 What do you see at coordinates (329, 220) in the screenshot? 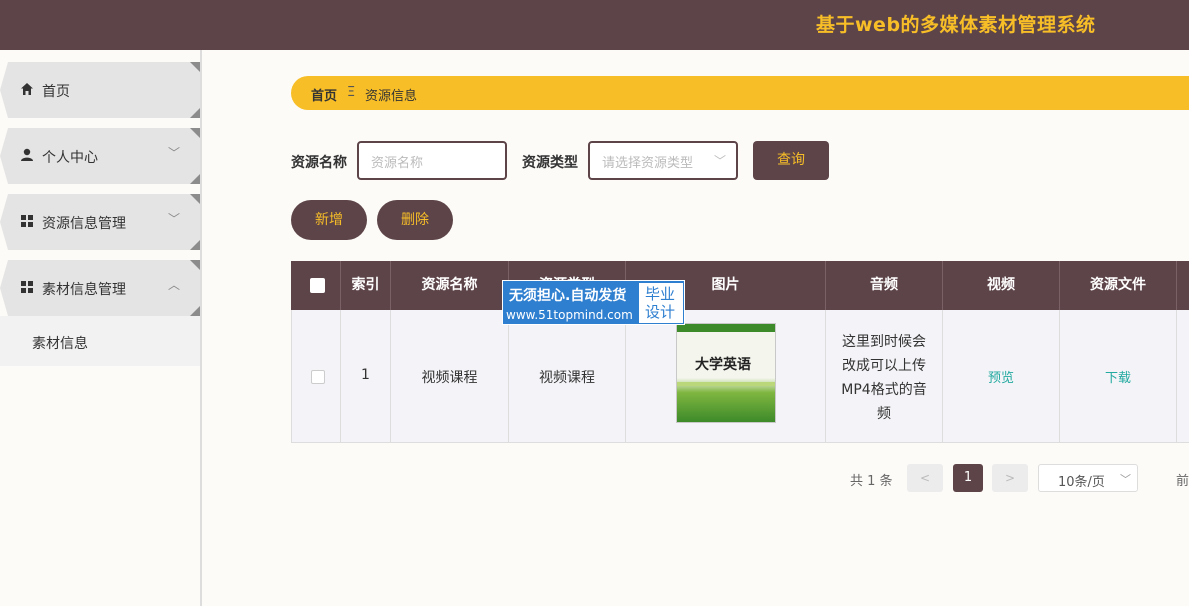
I see `add-button: 新增` at bounding box center [329, 220].